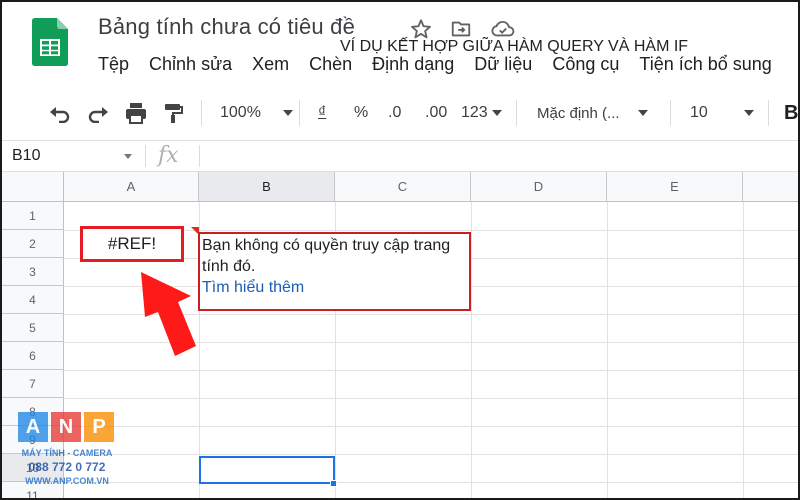 This screenshot has width=800, height=500. Describe the element at coordinates (168, 314) in the screenshot. I see `red-arrow-annotation-icon` at that location.